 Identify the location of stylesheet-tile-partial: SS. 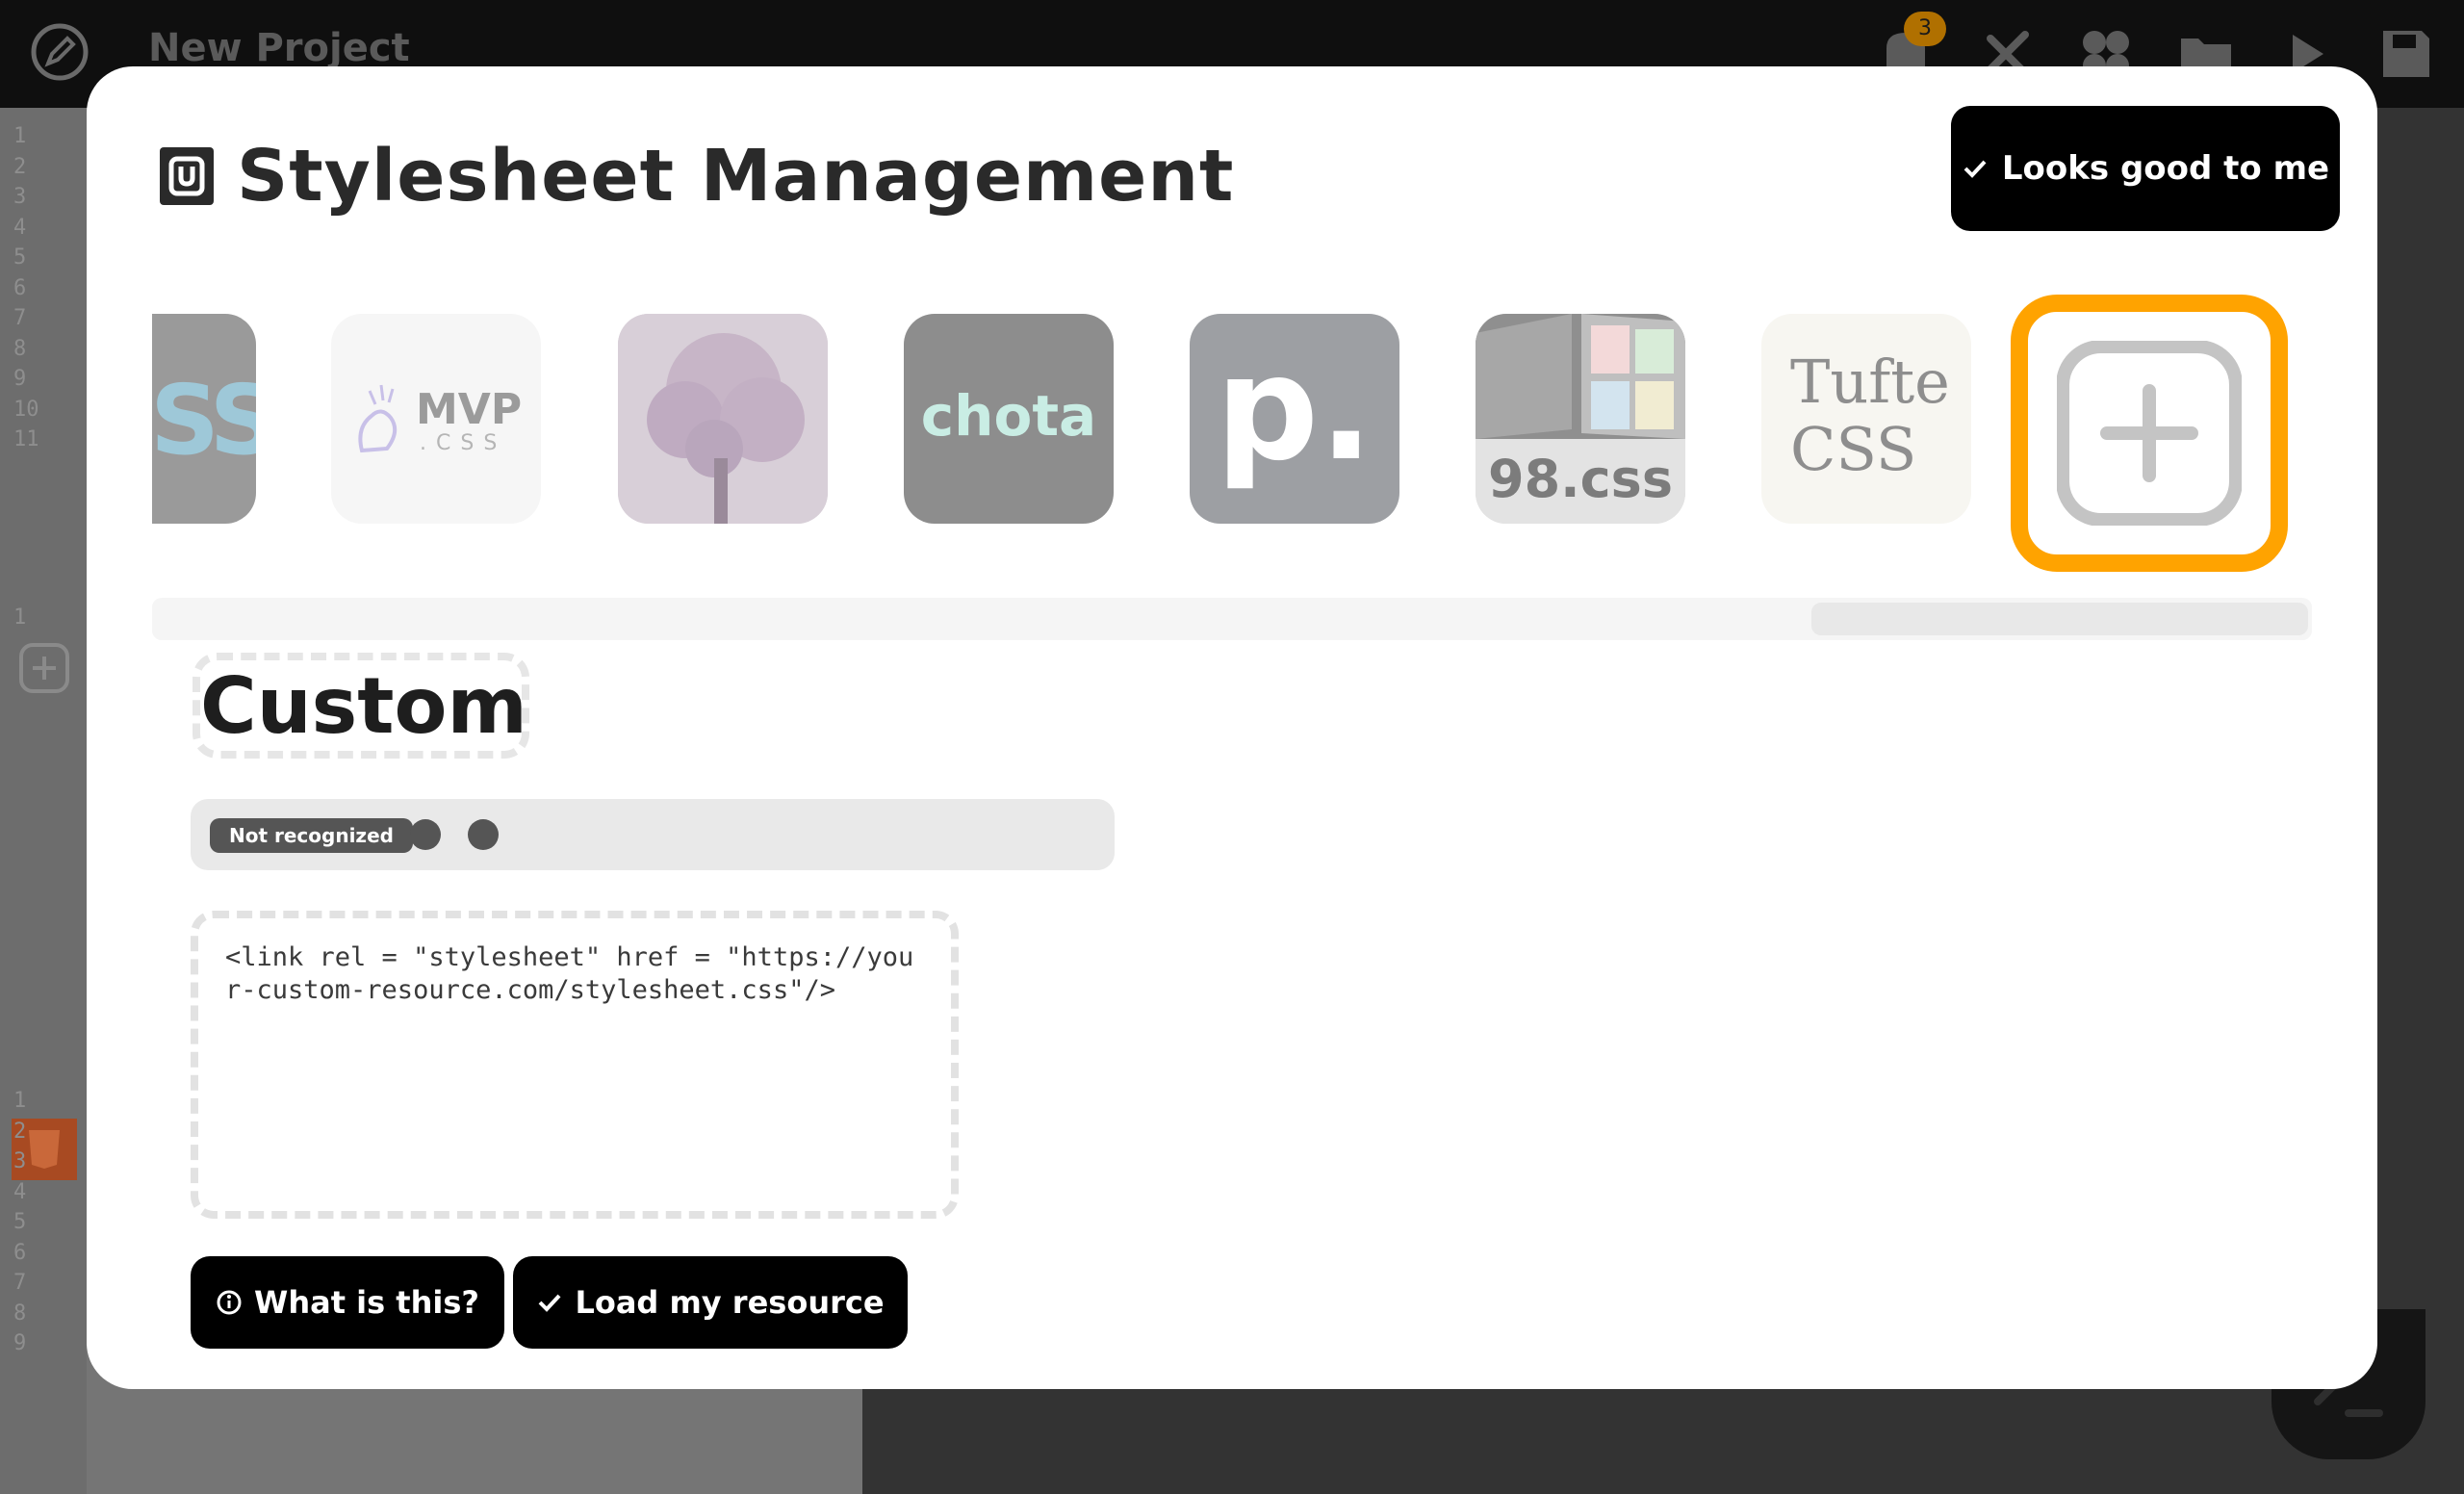
(204, 419).